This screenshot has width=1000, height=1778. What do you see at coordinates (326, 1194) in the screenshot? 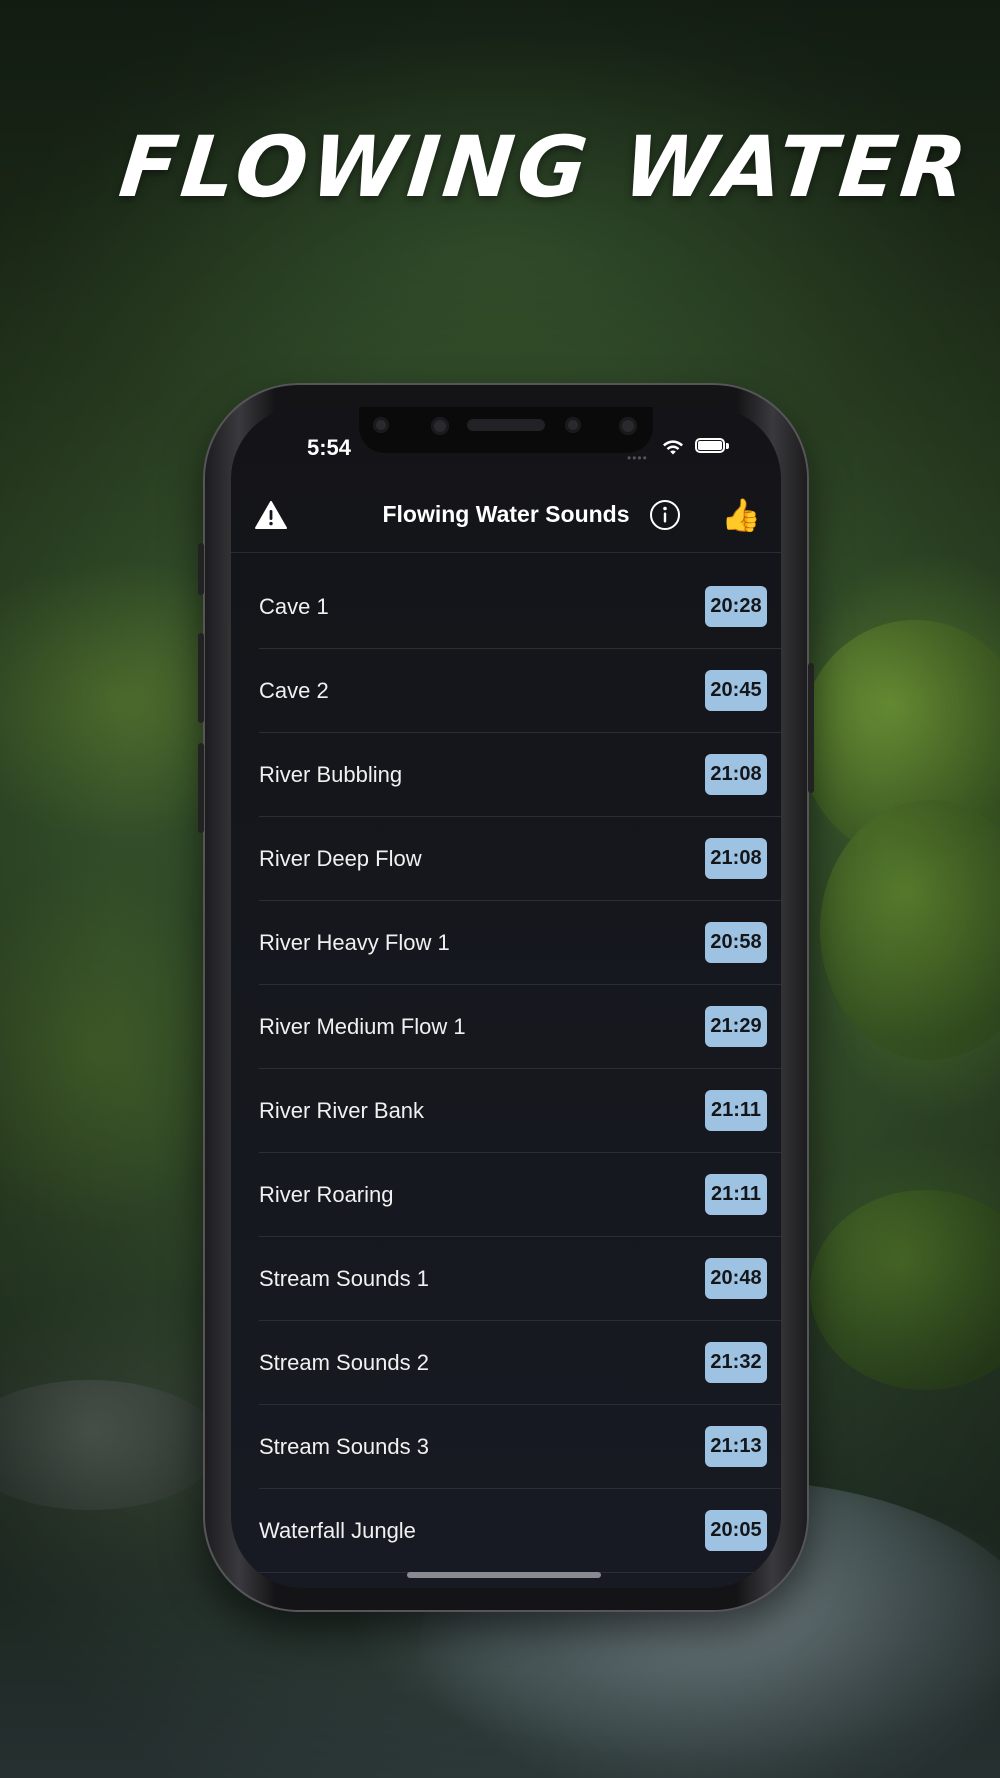
I see `sound-name: River Roaring` at bounding box center [326, 1194].